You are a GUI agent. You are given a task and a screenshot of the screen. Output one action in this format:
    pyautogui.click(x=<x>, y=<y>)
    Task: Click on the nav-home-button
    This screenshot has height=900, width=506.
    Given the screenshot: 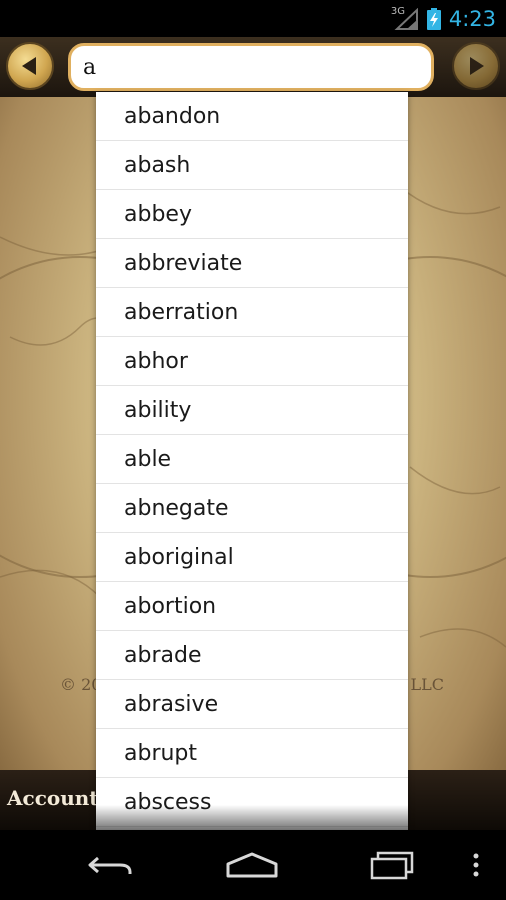 What is the action you would take?
    pyautogui.click(x=252, y=865)
    